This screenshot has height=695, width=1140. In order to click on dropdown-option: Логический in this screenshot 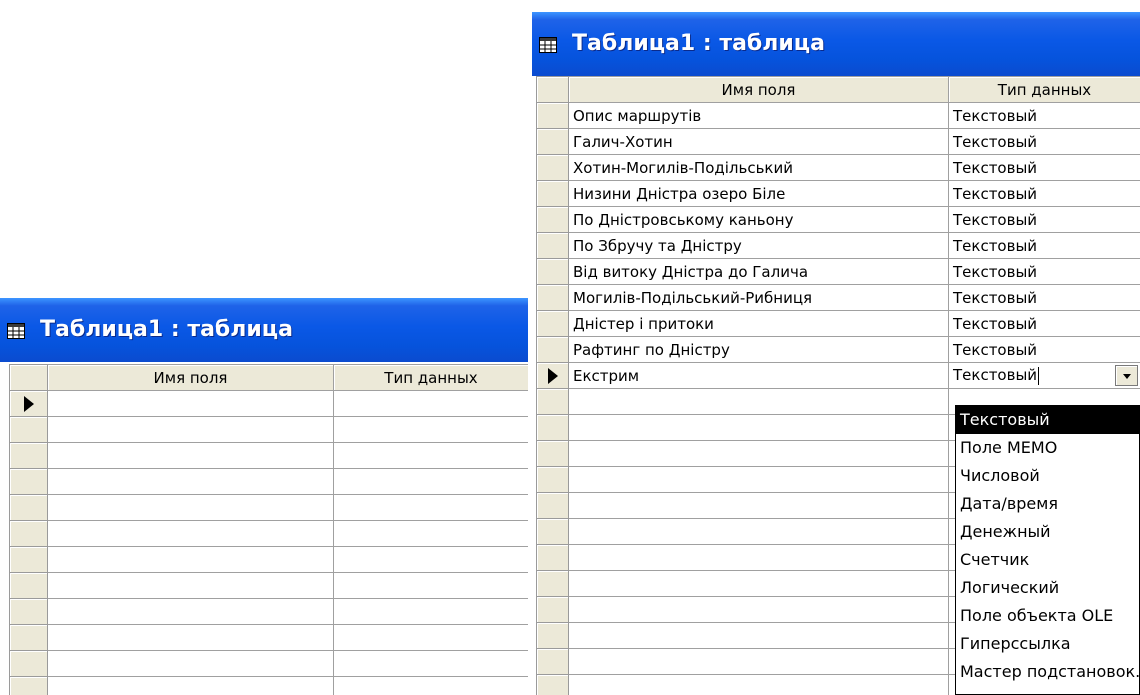, I will do `click(1047, 588)`.